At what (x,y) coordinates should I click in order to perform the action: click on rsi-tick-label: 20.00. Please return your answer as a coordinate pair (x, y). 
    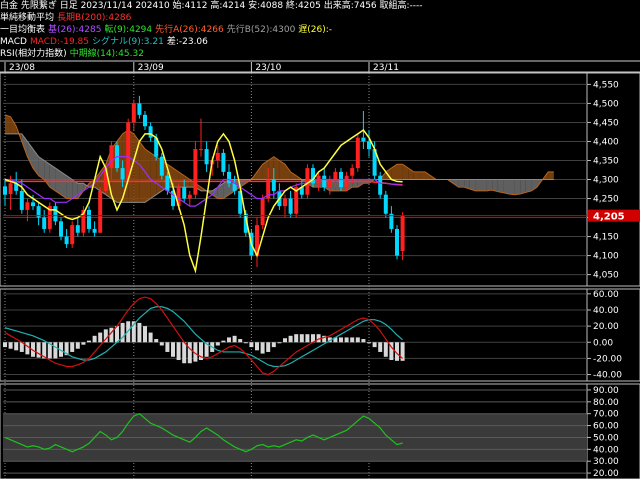
    Looking at the image, I should click on (606, 474).